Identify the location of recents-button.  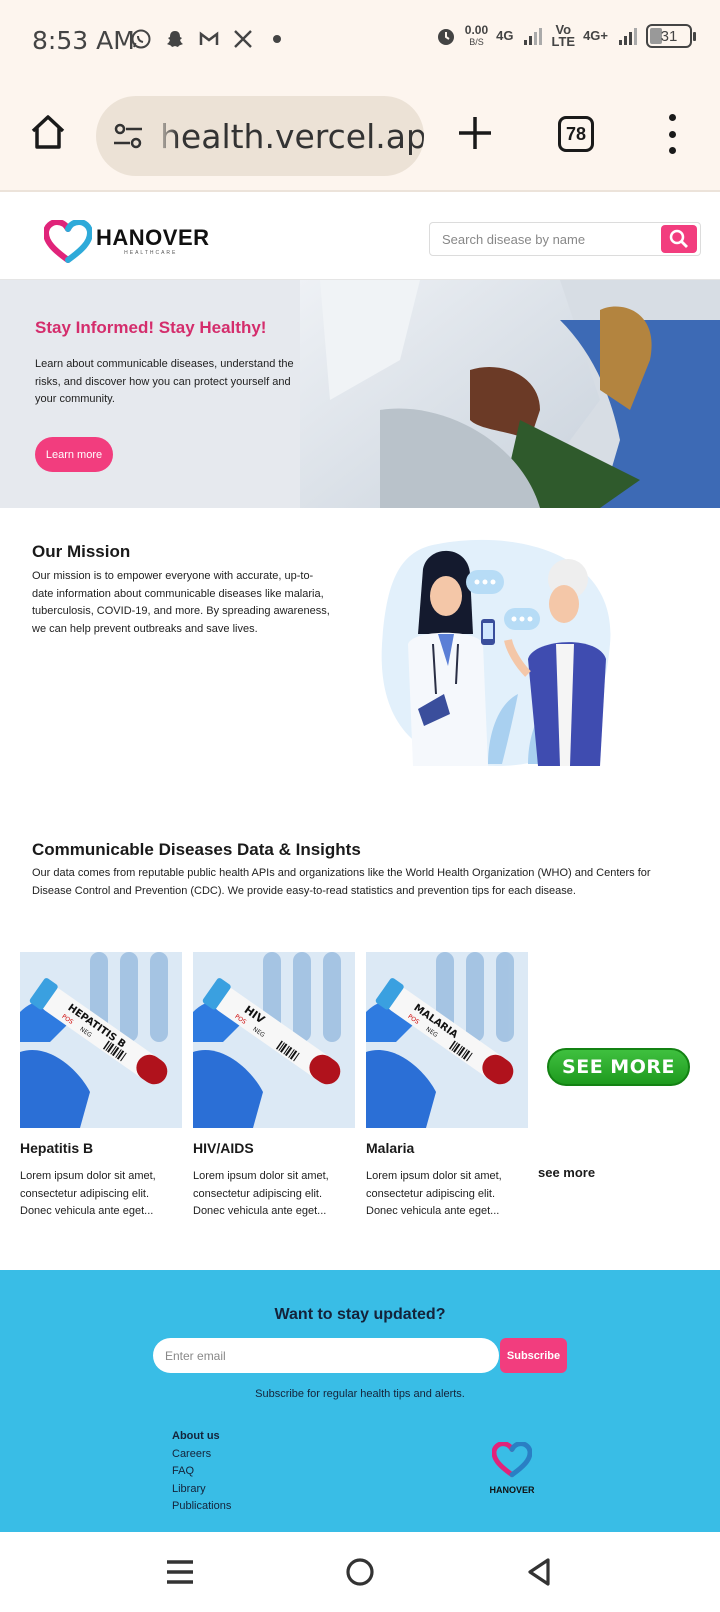
(180, 1572).